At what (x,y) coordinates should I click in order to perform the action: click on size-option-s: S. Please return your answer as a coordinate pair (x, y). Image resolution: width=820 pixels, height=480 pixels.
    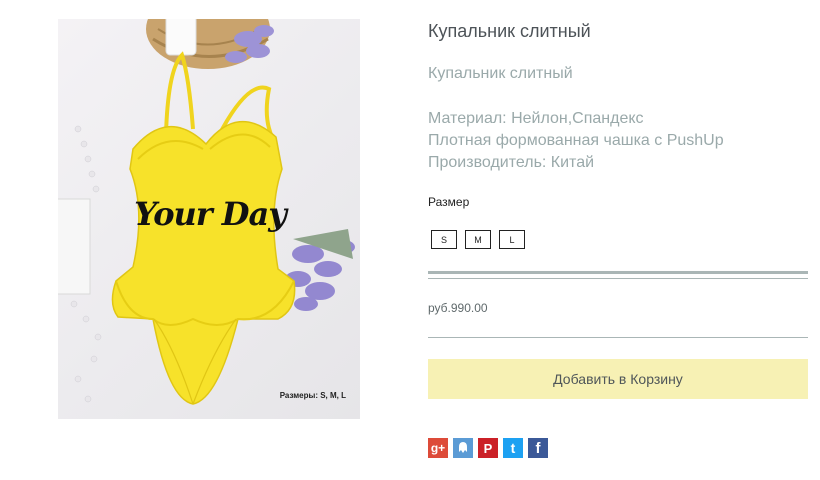
    Looking at the image, I should click on (444, 239).